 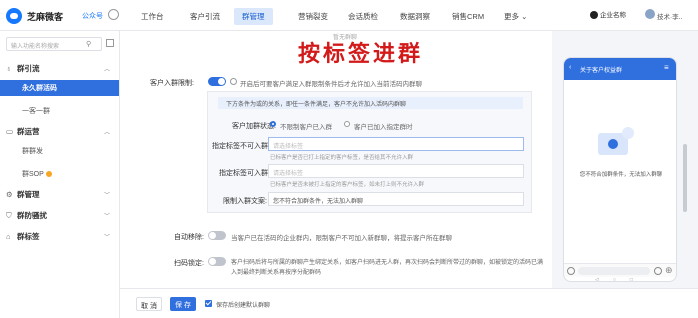 I want to click on brand-subtitle: 公众号, so click(x=92, y=16).